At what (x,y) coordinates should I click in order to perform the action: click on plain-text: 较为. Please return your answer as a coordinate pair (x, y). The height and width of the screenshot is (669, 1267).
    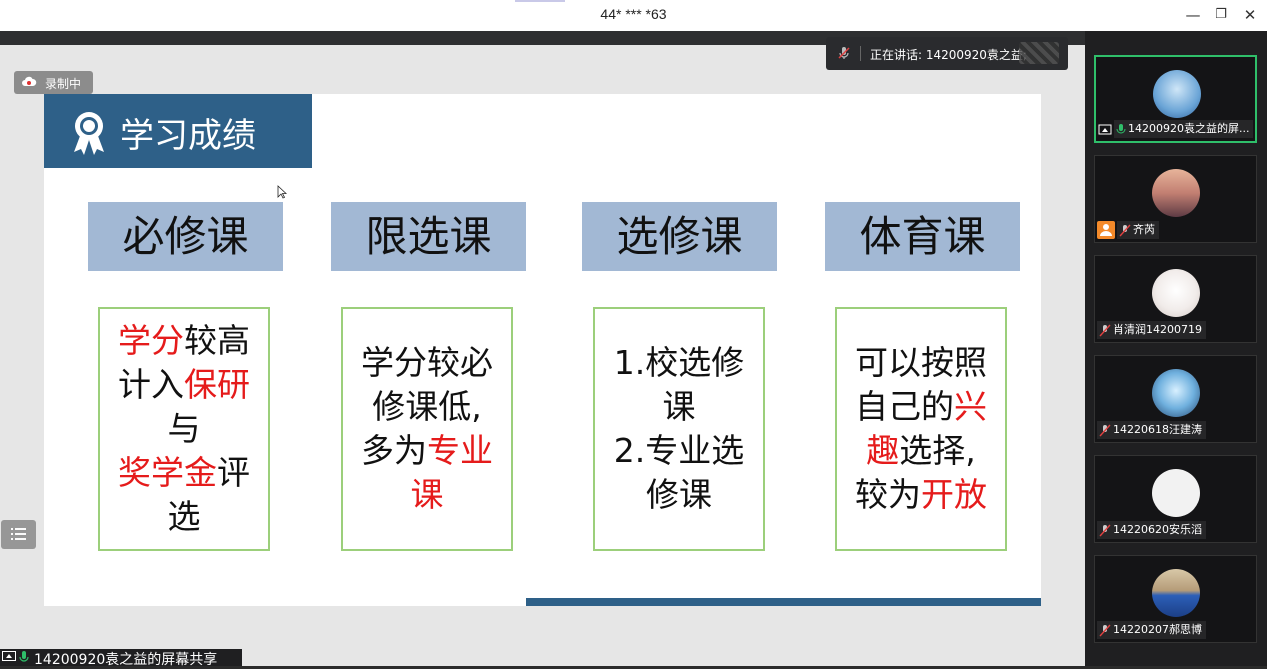
    Looking at the image, I should click on (888, 494).